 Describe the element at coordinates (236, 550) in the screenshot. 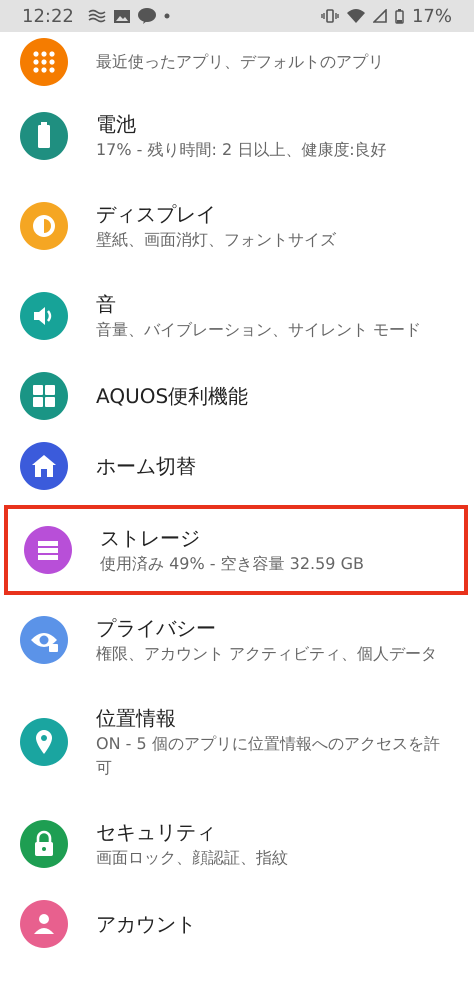

I see `highlighted-settings-item: ストレージ 使用済み 49% - 空き容量 32.59 GB` at that location.